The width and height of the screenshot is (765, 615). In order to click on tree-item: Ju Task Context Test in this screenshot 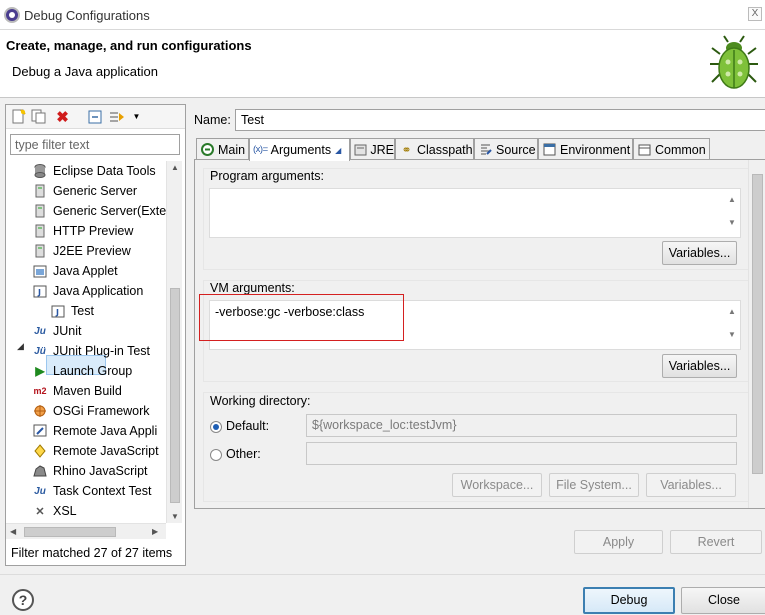, I will do `click(92, 491)`.